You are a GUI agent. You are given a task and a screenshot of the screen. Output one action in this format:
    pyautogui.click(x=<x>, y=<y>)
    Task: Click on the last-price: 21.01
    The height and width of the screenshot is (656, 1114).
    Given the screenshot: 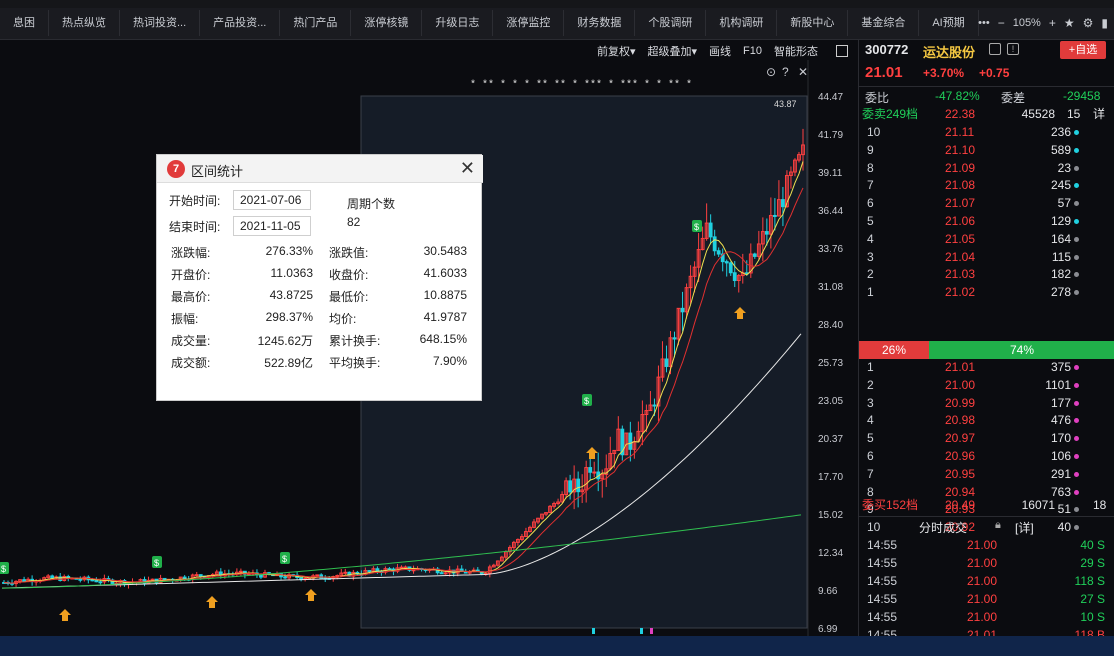 What is the action you would take?
    pyautogui.click(x=884, y=72)
    